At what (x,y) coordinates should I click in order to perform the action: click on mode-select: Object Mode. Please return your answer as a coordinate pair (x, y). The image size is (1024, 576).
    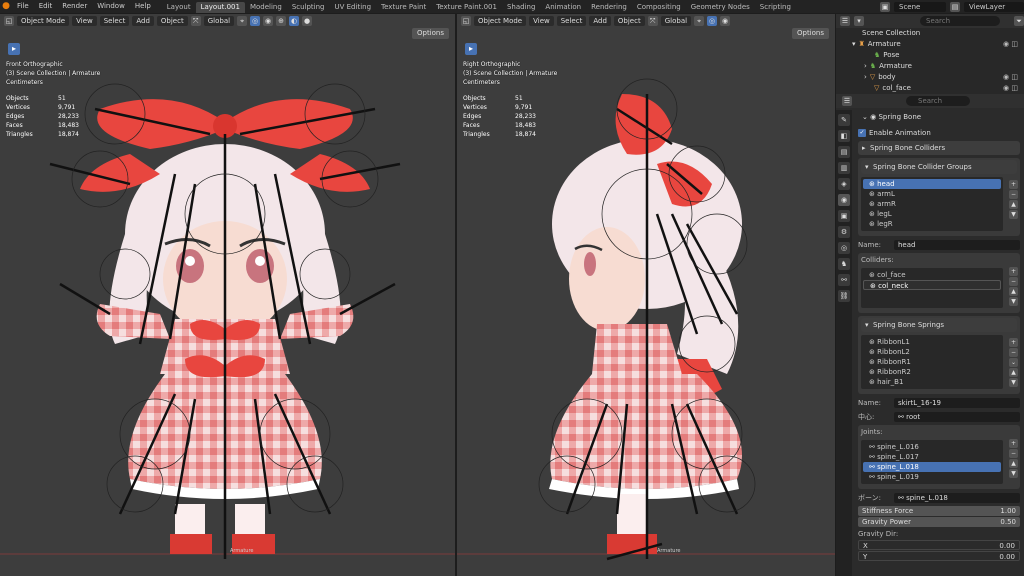
    Looking at the image, I should click on (500, 20).